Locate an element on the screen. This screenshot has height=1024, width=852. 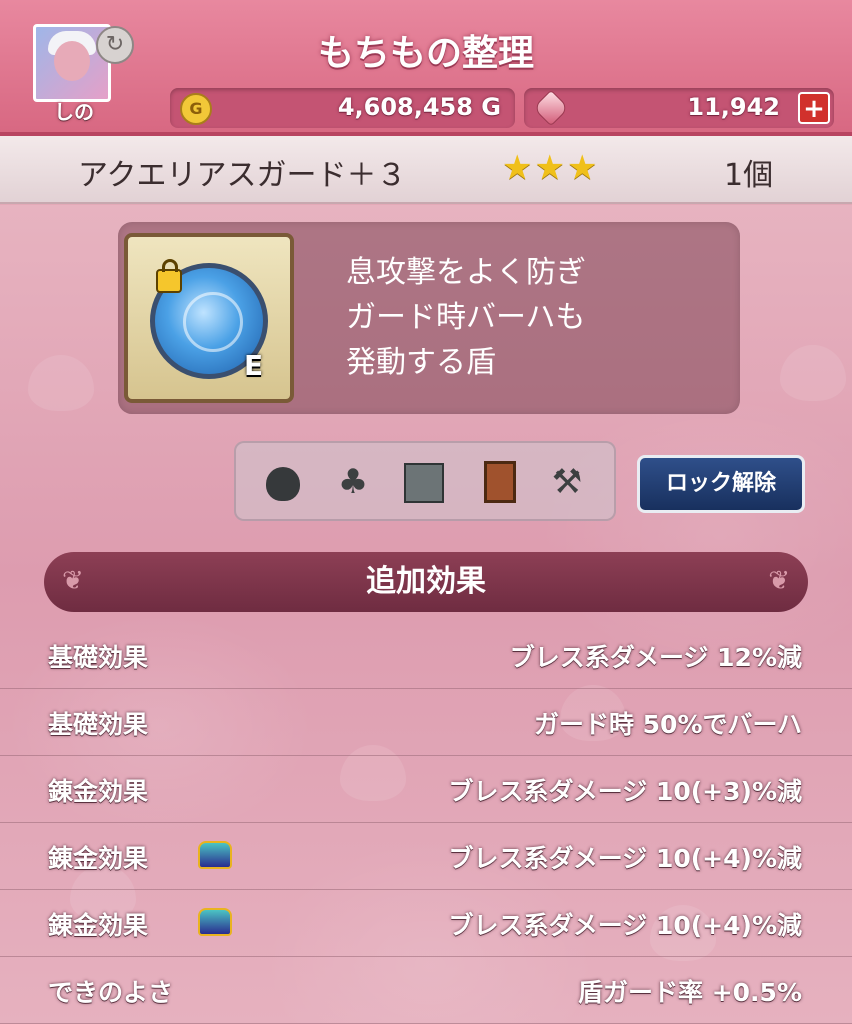
gem-amount: 11,942 is located at coordinates (733, 107).